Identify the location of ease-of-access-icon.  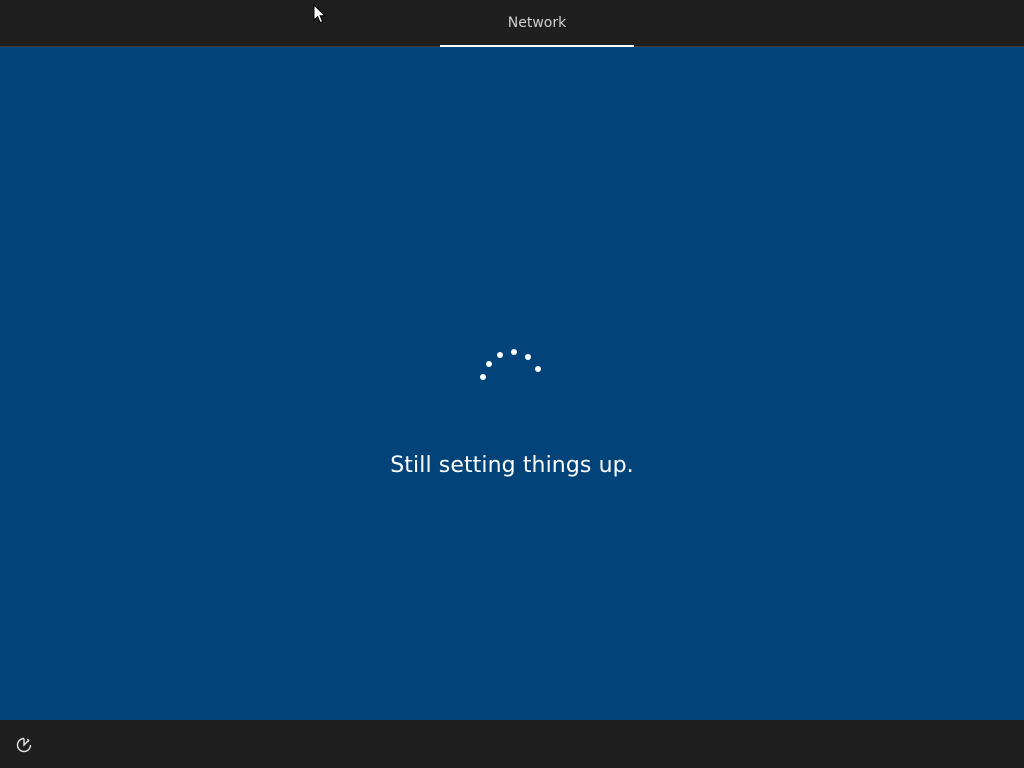
(24, 745).